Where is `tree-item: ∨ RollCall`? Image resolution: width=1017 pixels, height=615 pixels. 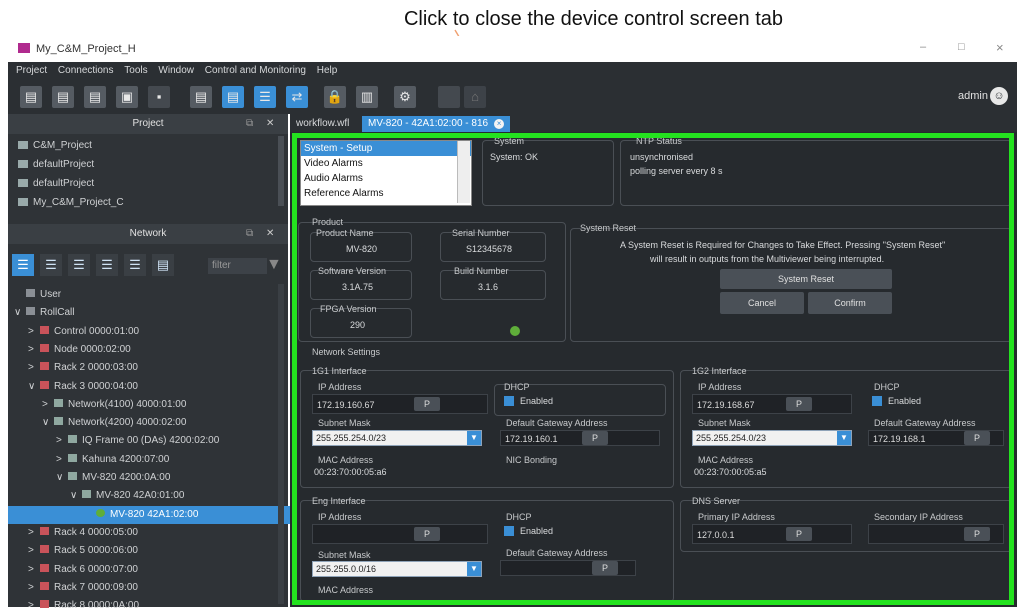 tree-item: ∨ RollCall is located at coordinates (41, 313).